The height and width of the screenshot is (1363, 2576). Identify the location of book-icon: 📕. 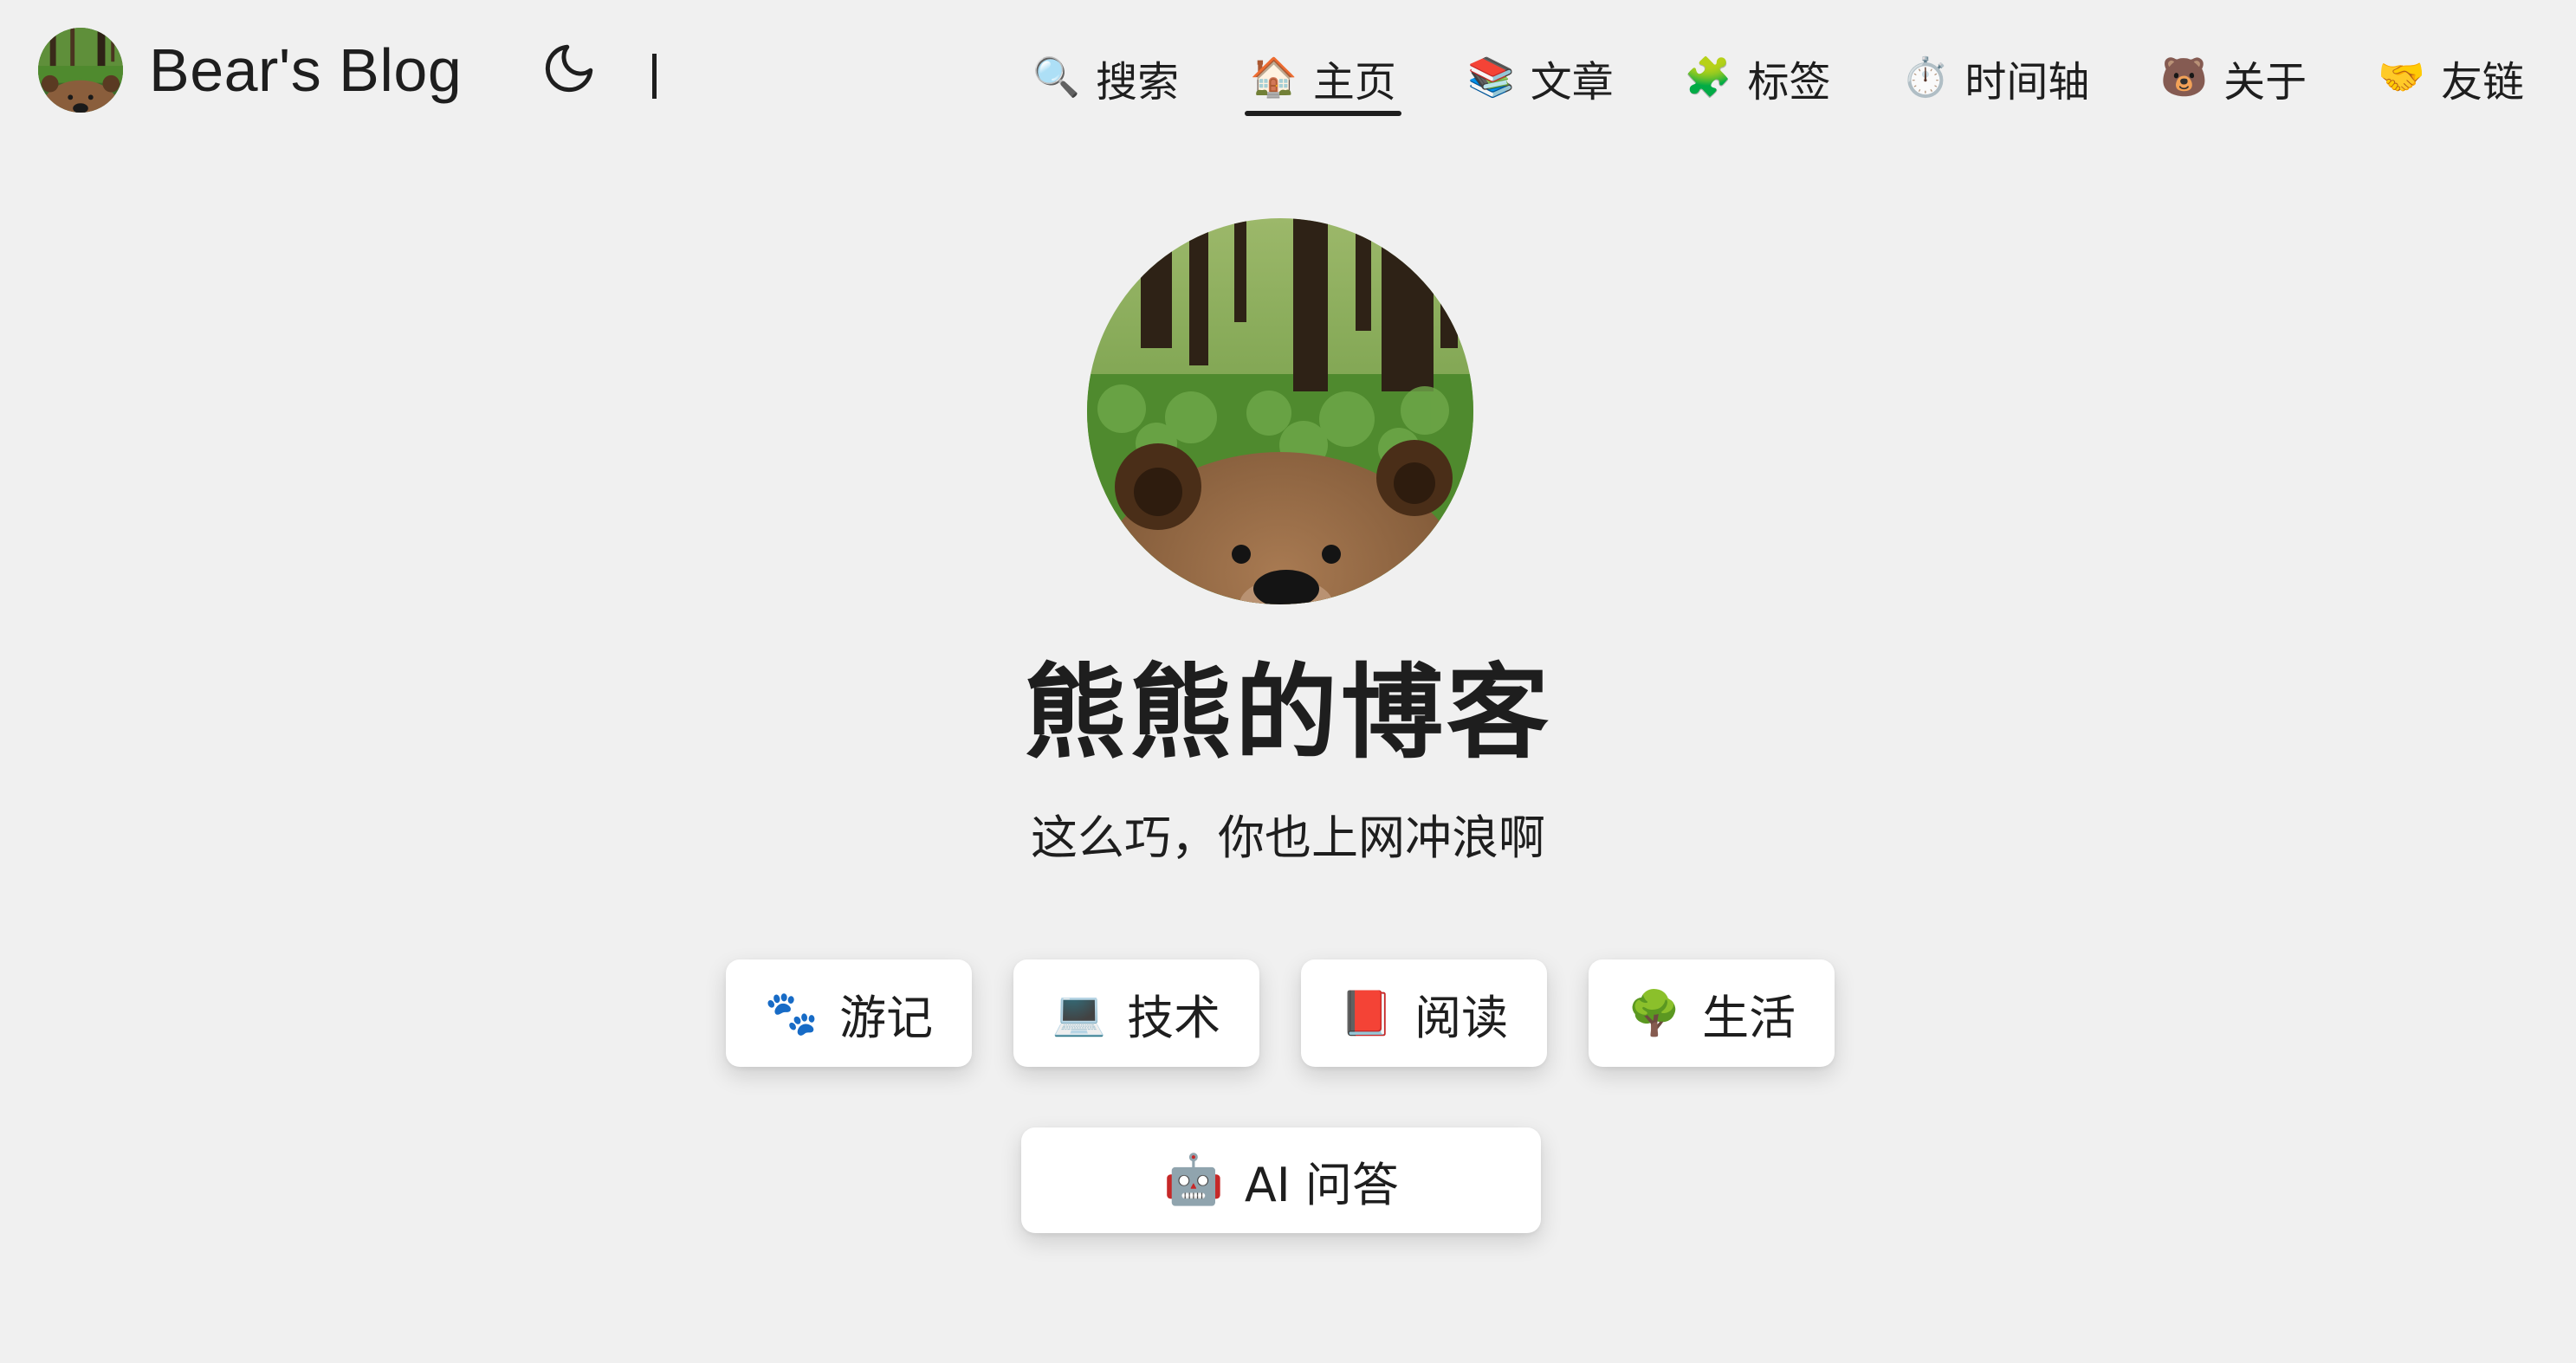
(1367, 1013).